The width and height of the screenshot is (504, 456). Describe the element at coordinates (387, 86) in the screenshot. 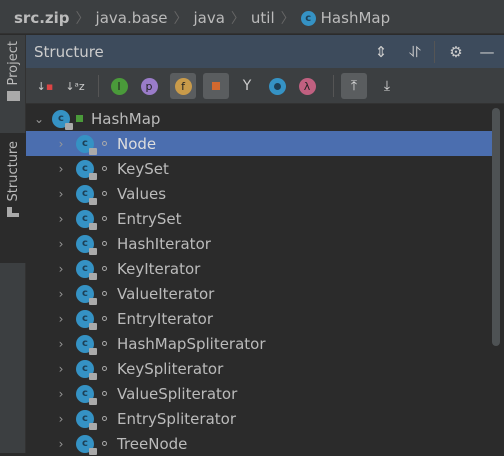

I see `autoscroll-from-source-icon: ⤓` at that location.